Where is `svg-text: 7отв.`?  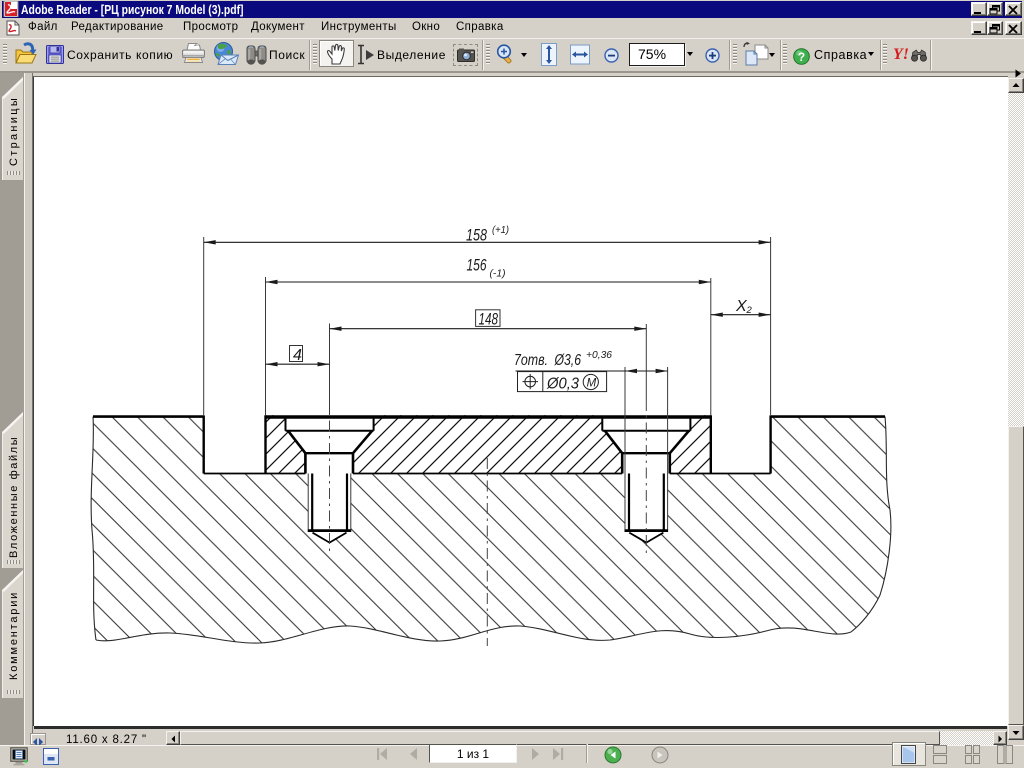 svg-text: 7отв. is located at coordinates (531, 360).